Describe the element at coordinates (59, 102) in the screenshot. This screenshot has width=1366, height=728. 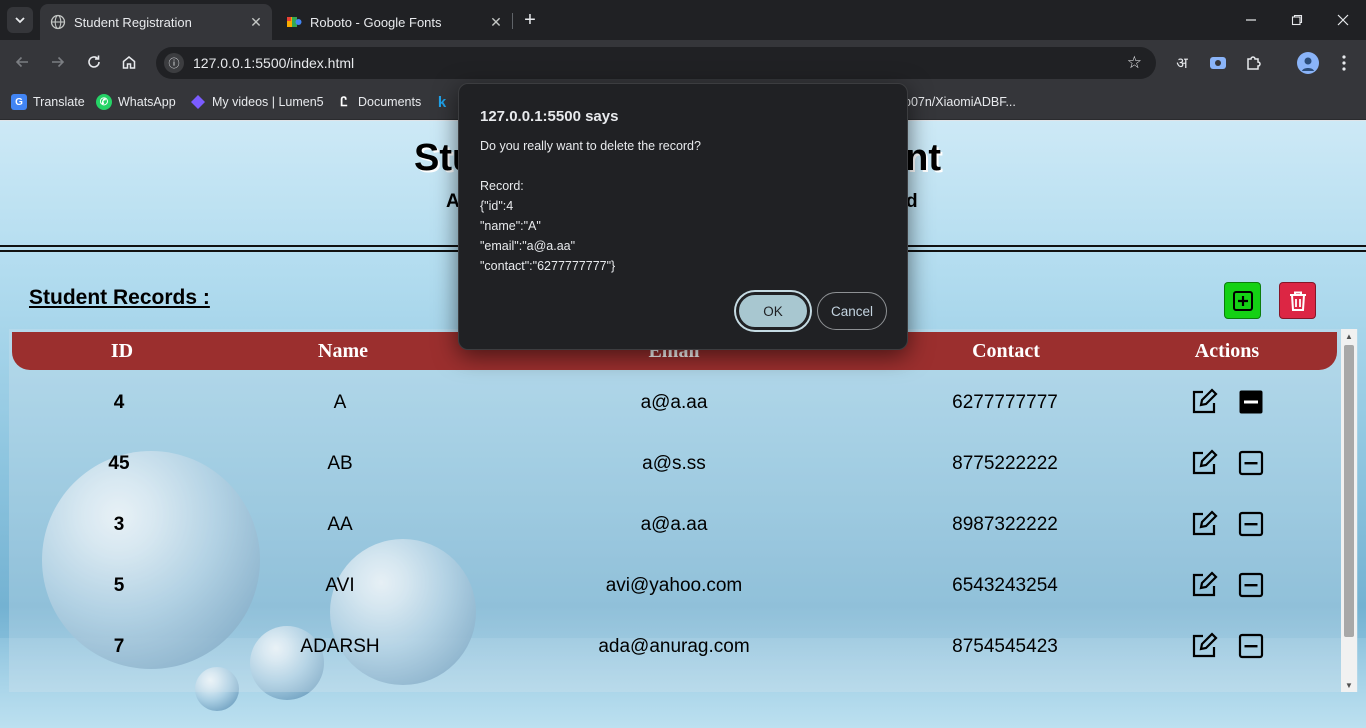
I see `bookmark-label: Translate` at that location.